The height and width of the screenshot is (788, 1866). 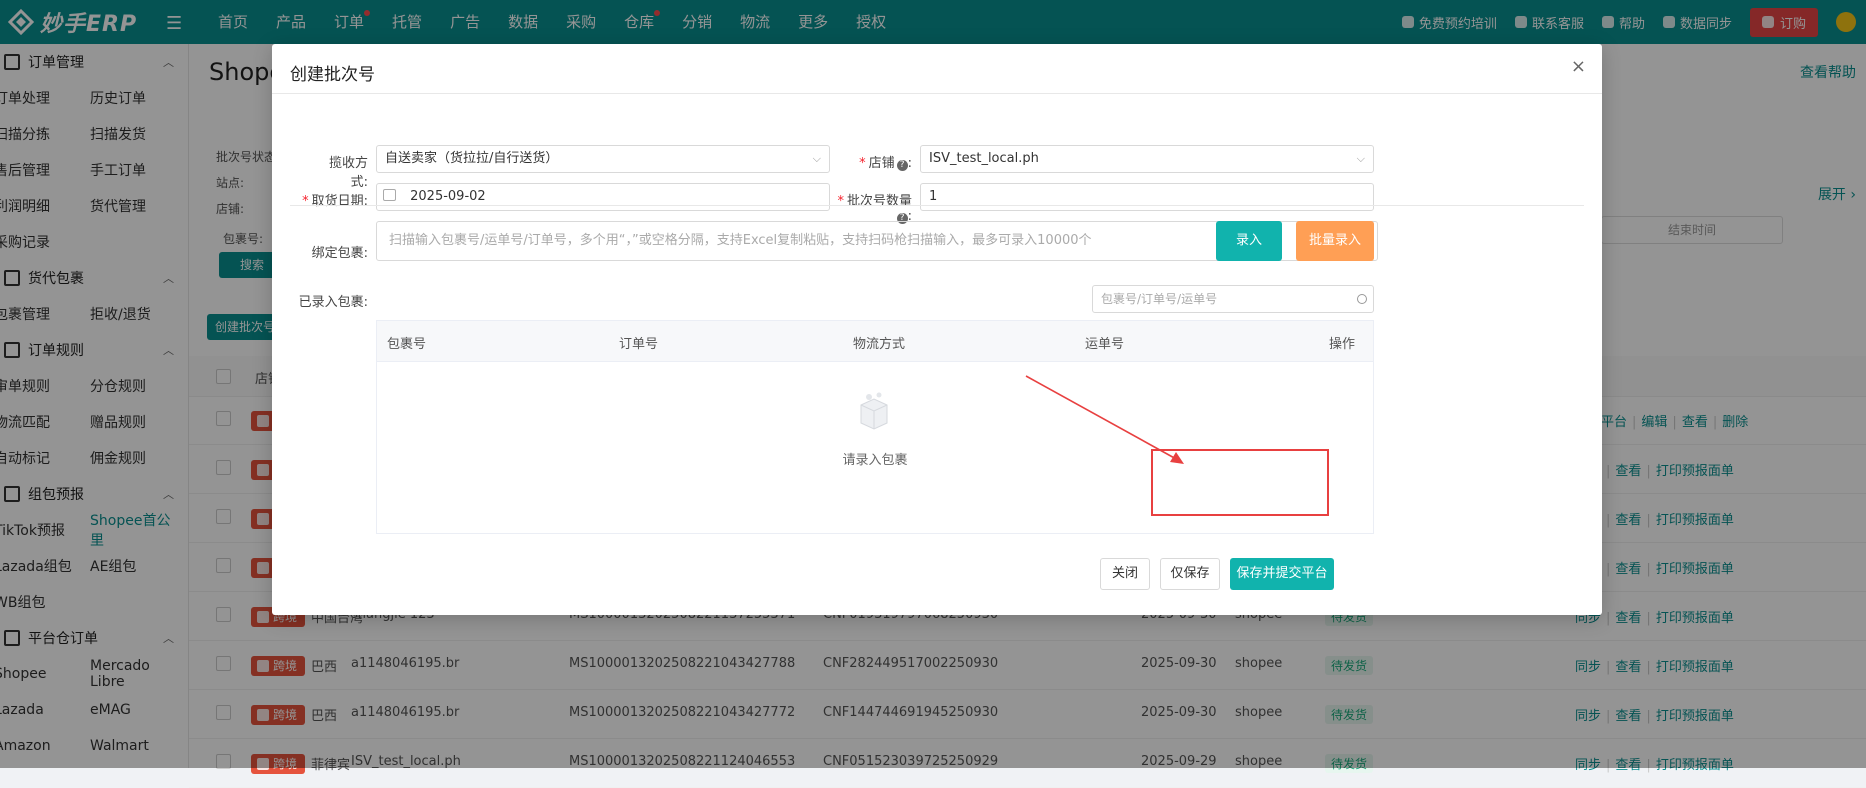 I want to click on pickup-date-label: * 取货日期:, so click(x=335, y=201).